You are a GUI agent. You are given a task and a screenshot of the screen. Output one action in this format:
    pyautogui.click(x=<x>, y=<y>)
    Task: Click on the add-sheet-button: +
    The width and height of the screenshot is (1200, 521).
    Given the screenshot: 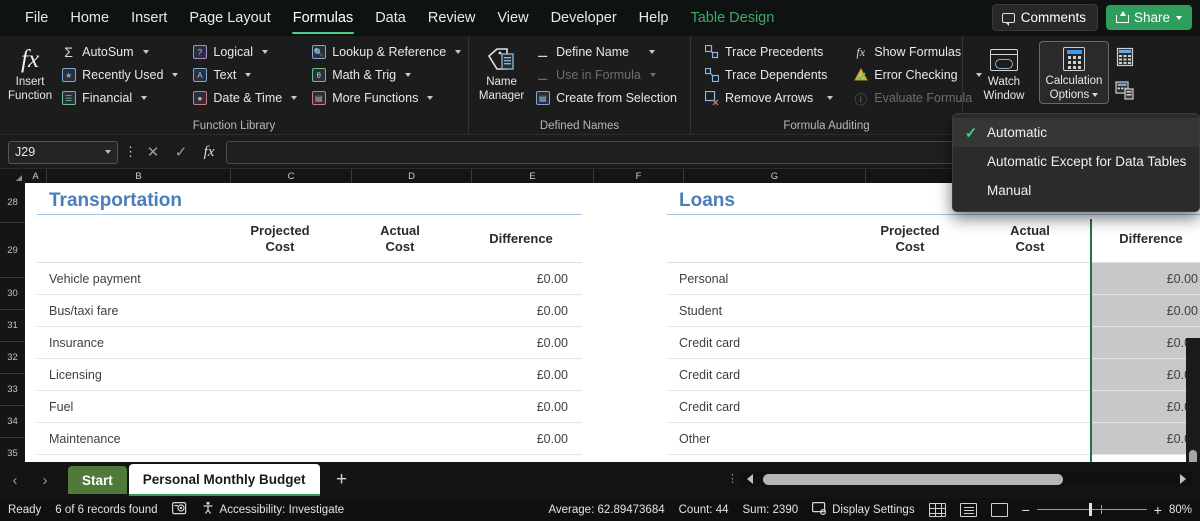 What is the action you would take?
    pyautogui.click(x=342, y=480)
    